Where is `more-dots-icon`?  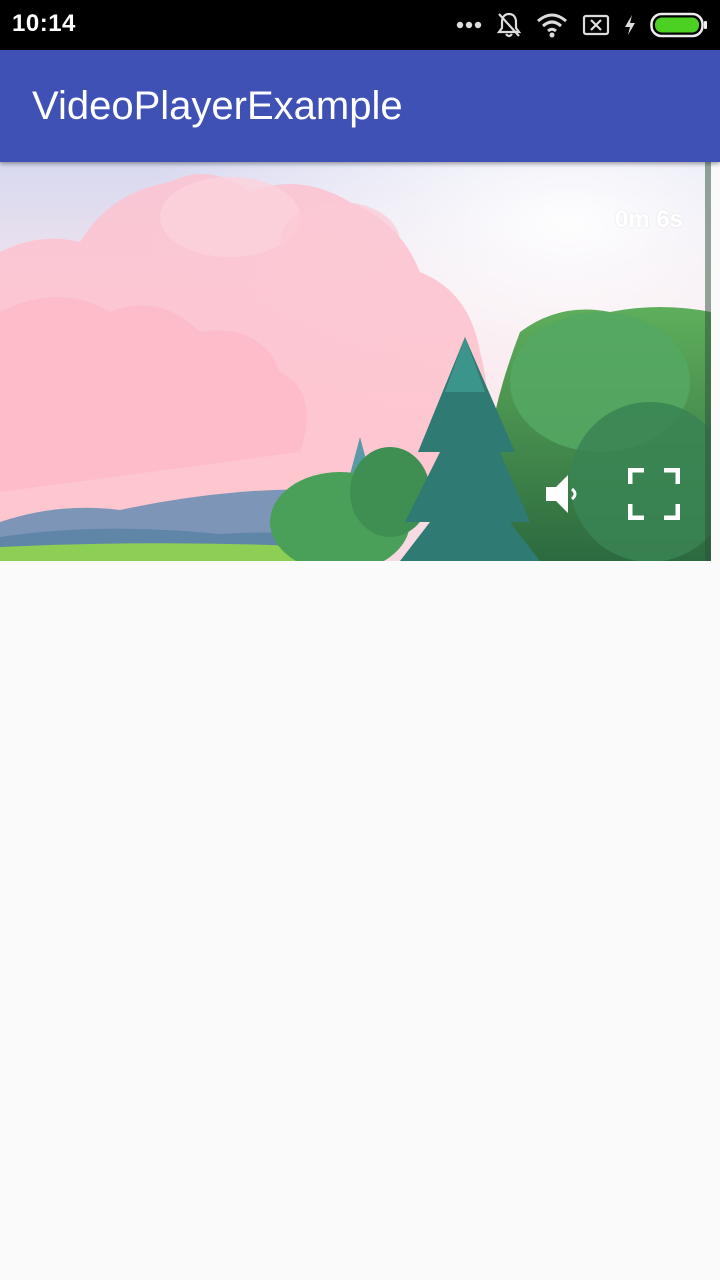 more-dots-icon is located at coordinates (469, 25).